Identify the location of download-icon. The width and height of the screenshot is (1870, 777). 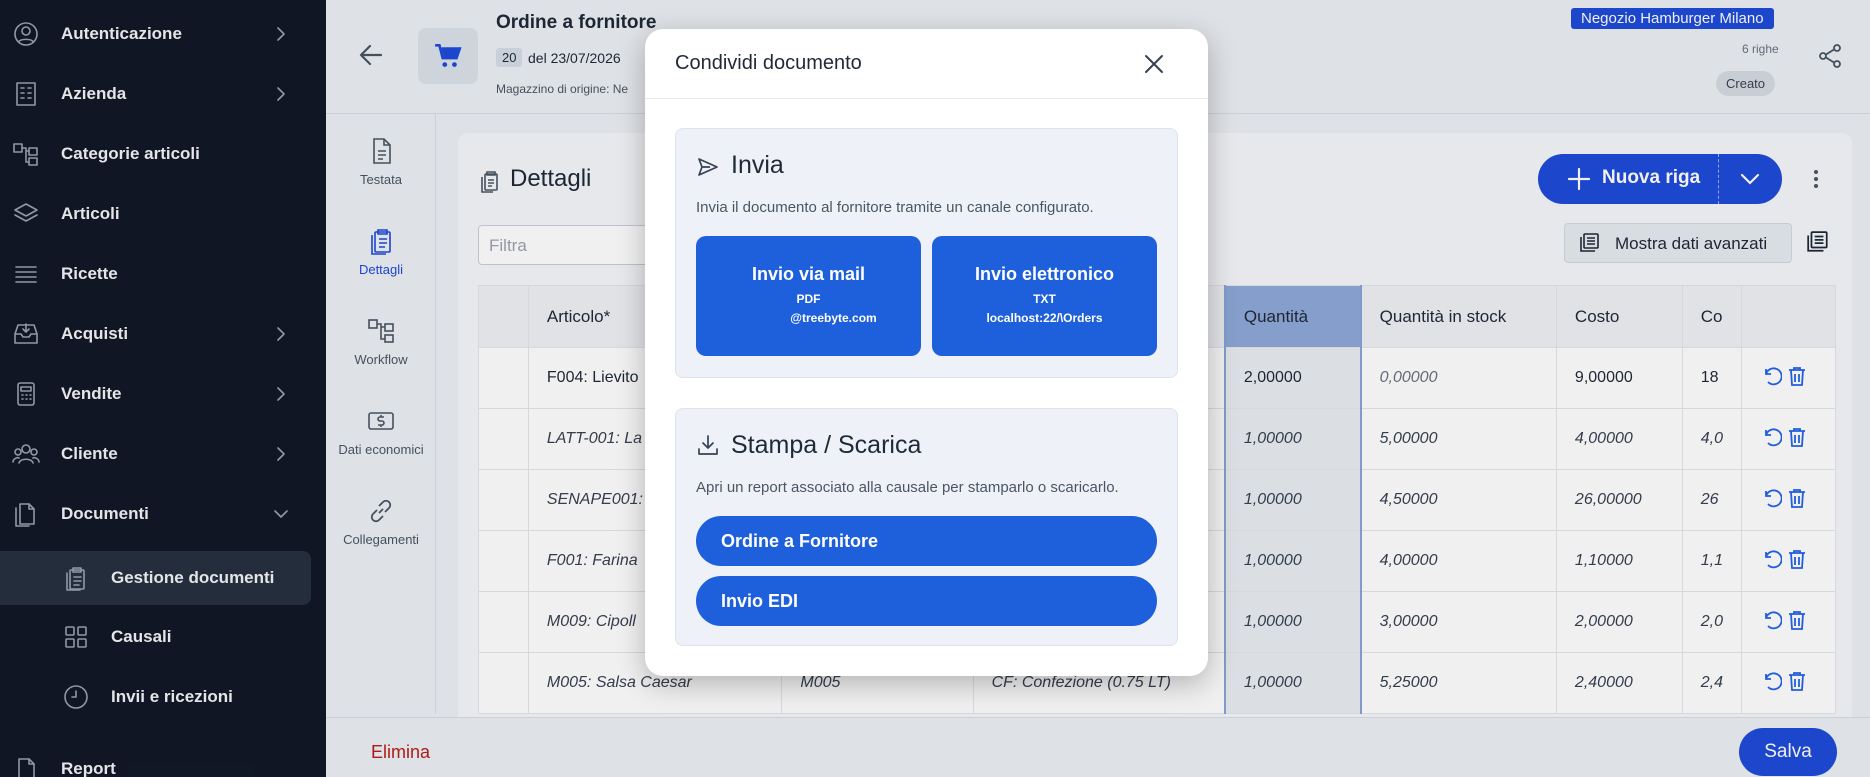
(708, 445).